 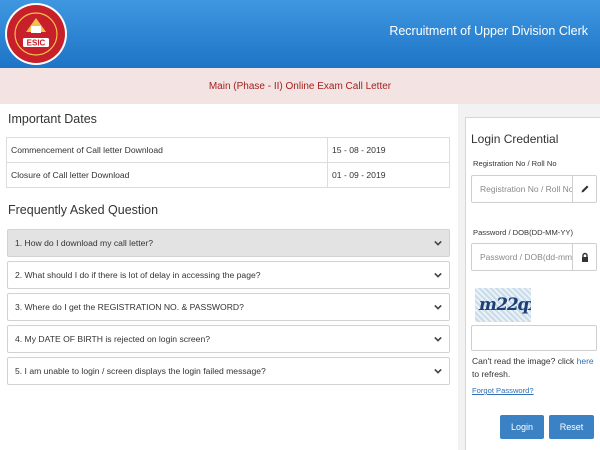 What do you see at coordinates (584, 257) in the screenshot?
I see `lock-icon` at bounding box center [584, 257].